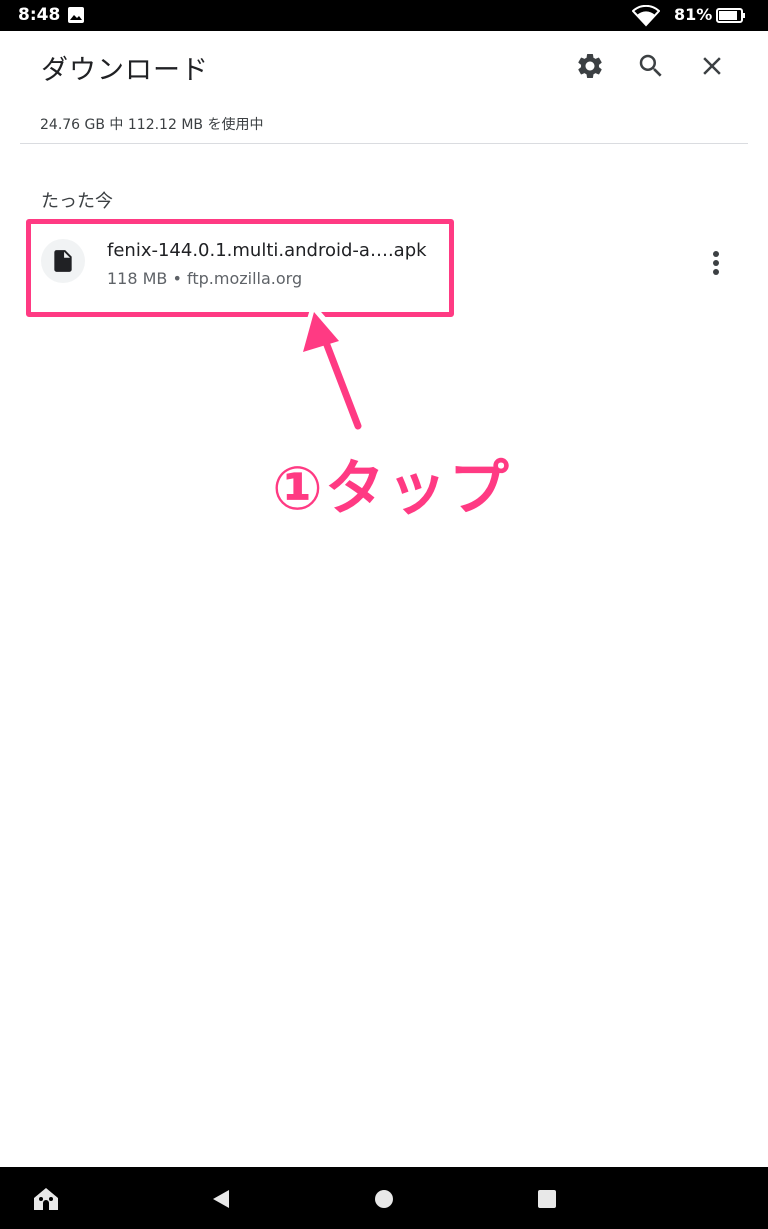 Image resolution: width=768 pixels, height=1229 pixels. I want to click on close-icon, so click(712, 66).